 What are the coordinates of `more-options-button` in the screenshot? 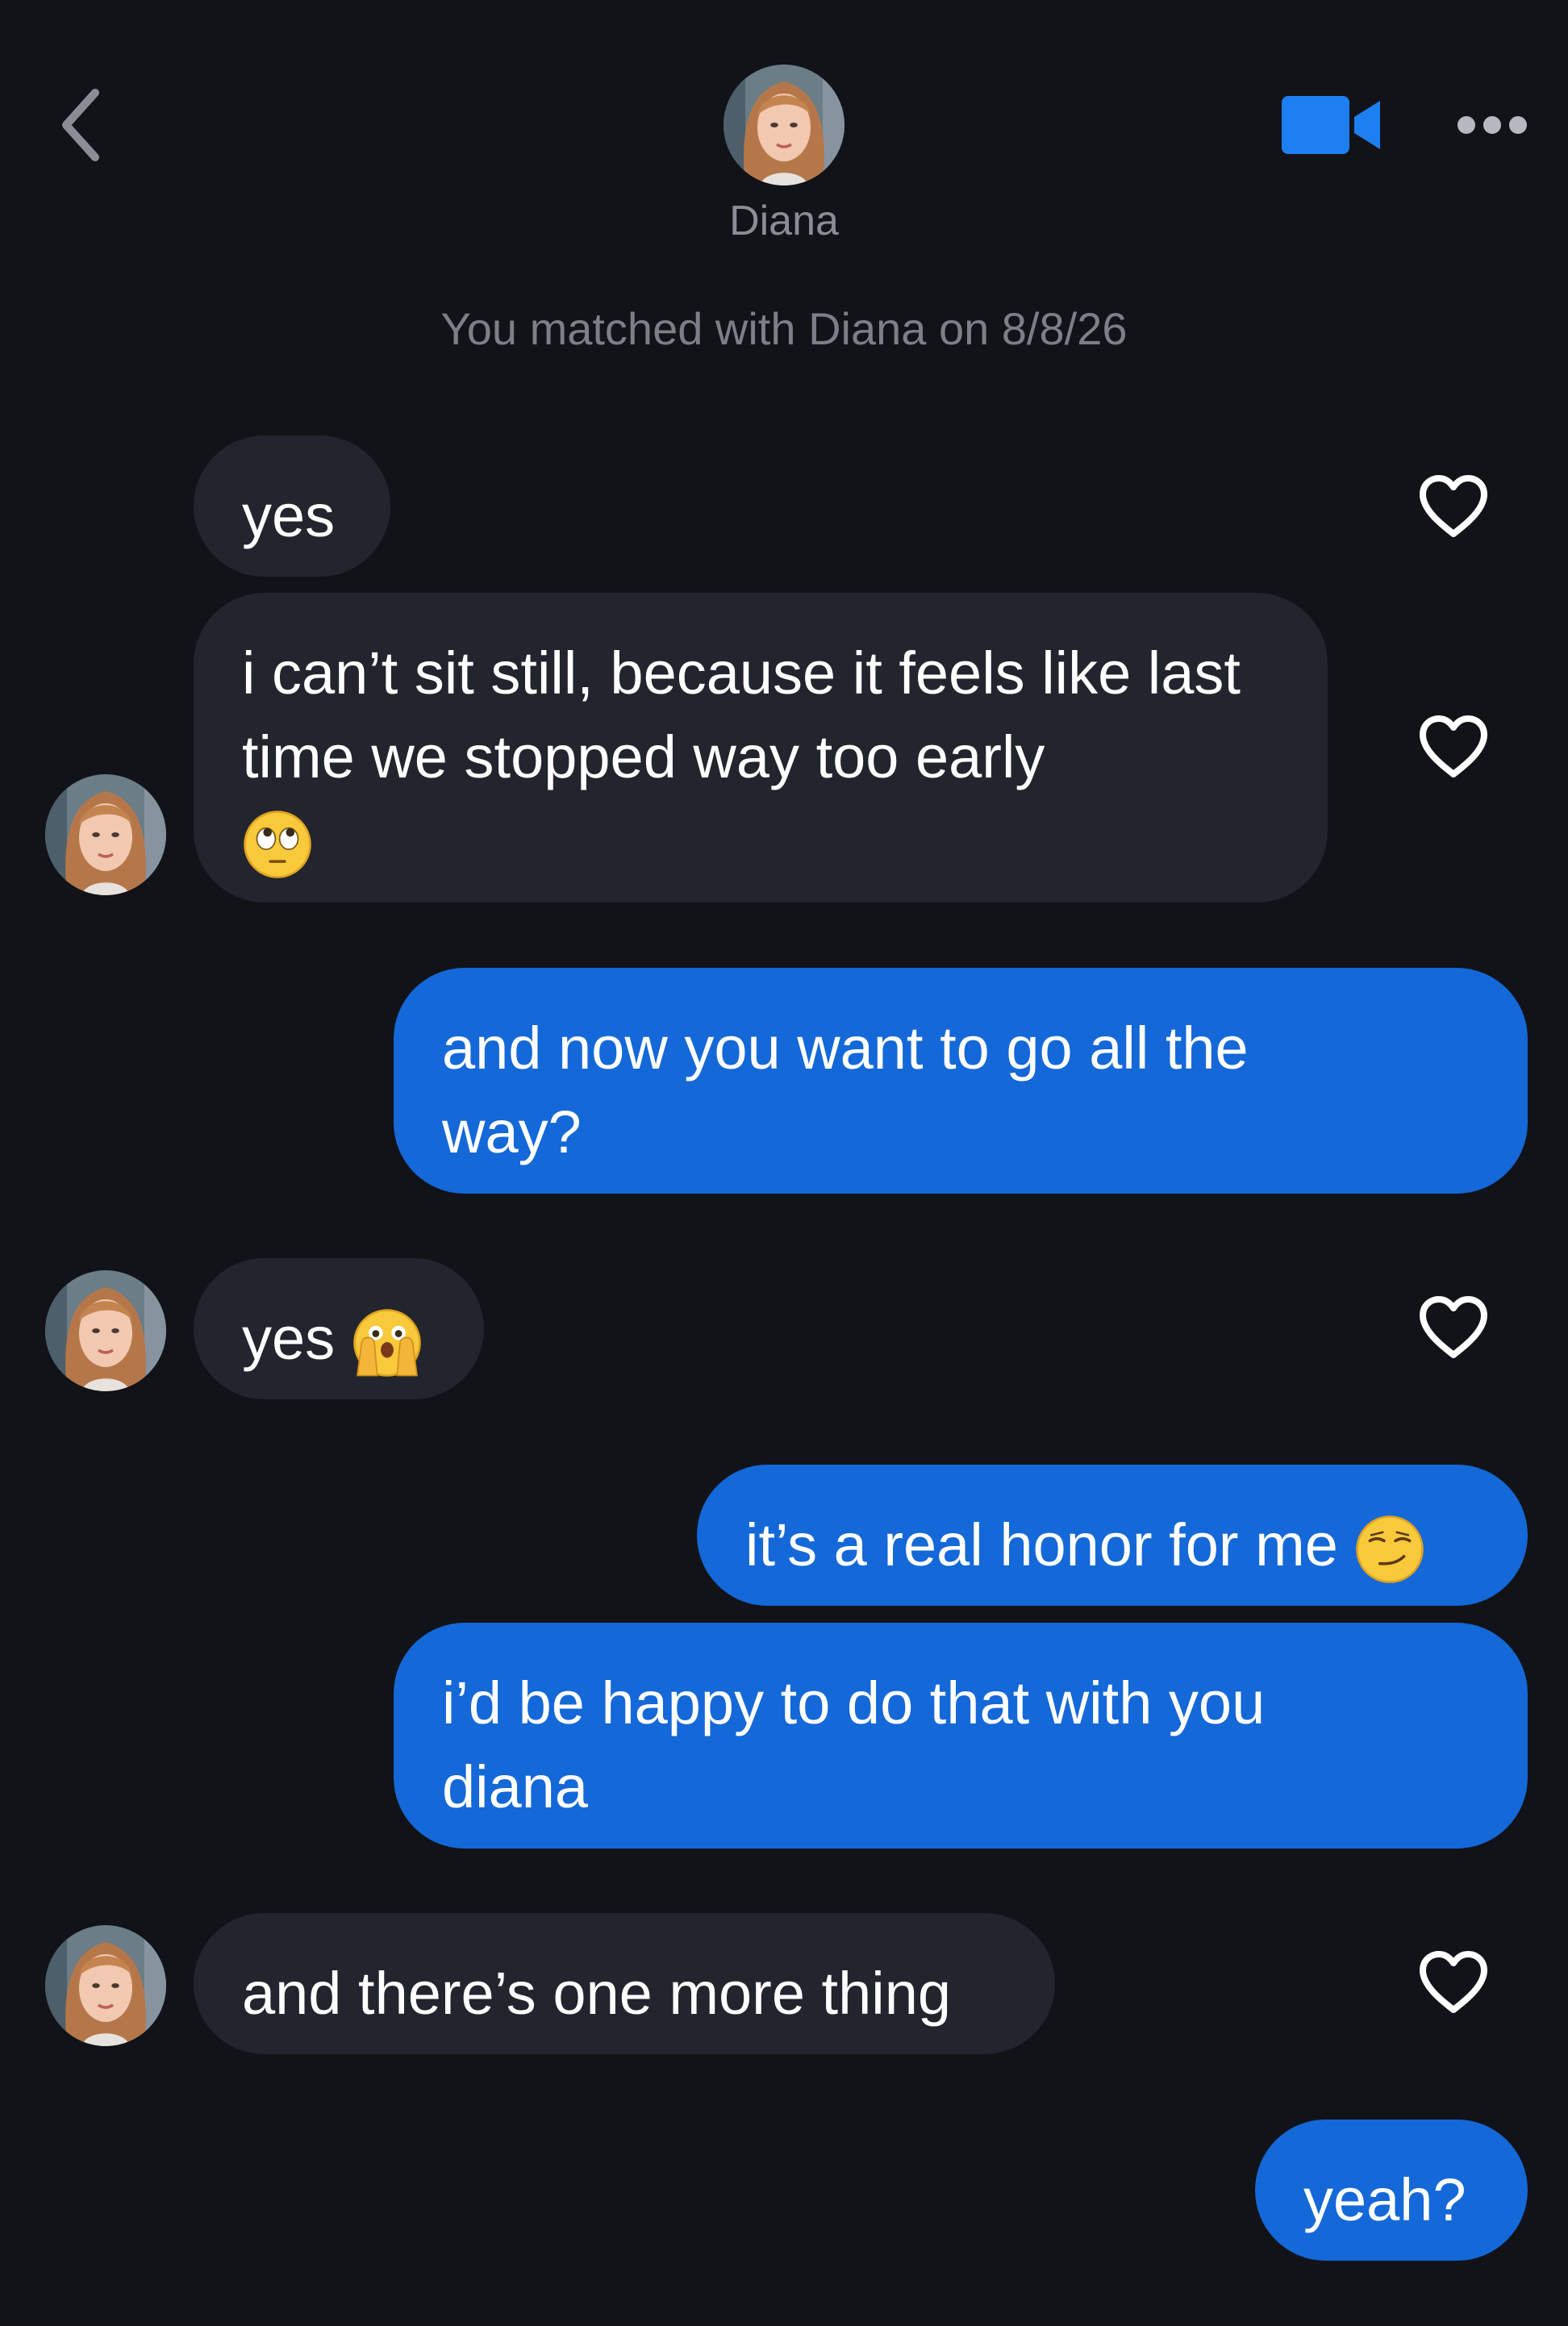 It's located at (1493, 125).